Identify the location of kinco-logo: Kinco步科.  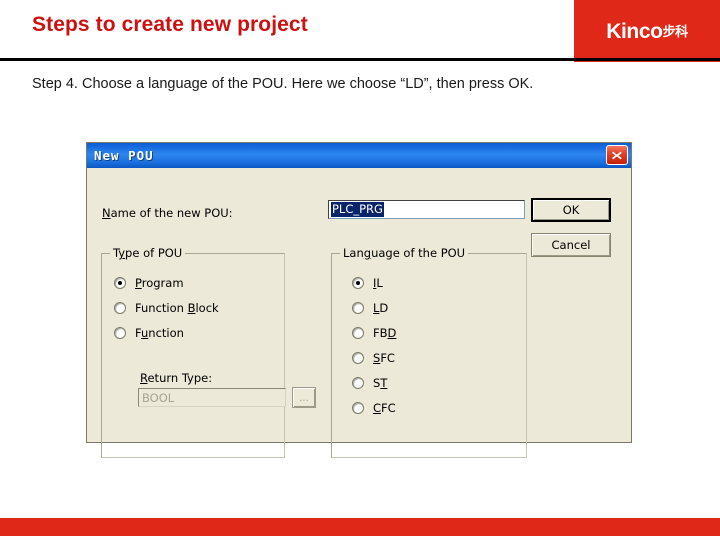
(647, 31).